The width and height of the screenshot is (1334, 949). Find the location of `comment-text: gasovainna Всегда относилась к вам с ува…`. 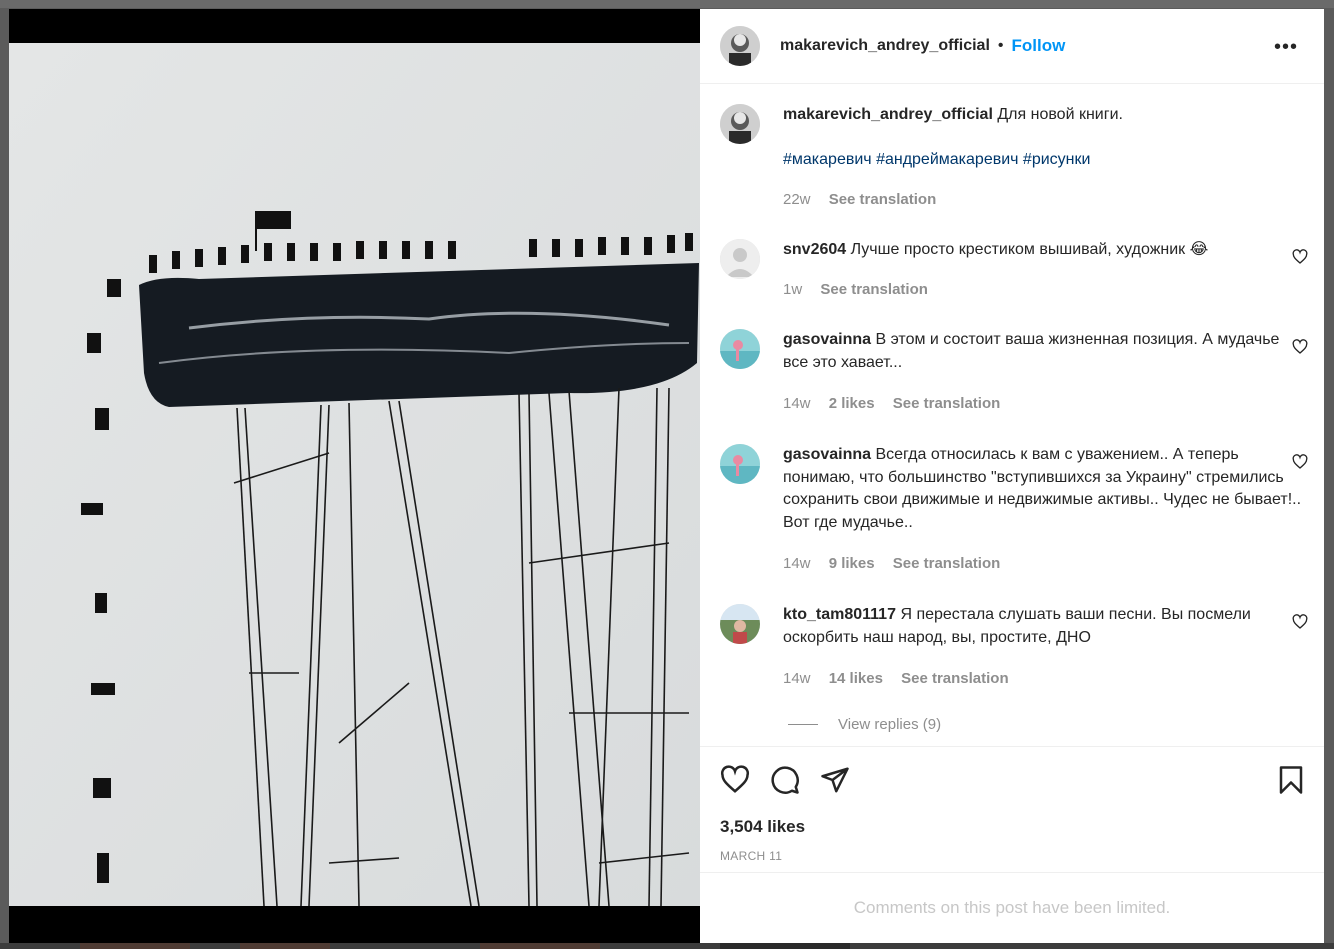

comment-text: gasovainna Всегда относилась к вам с ува… is located at coordinates (1045, 489).